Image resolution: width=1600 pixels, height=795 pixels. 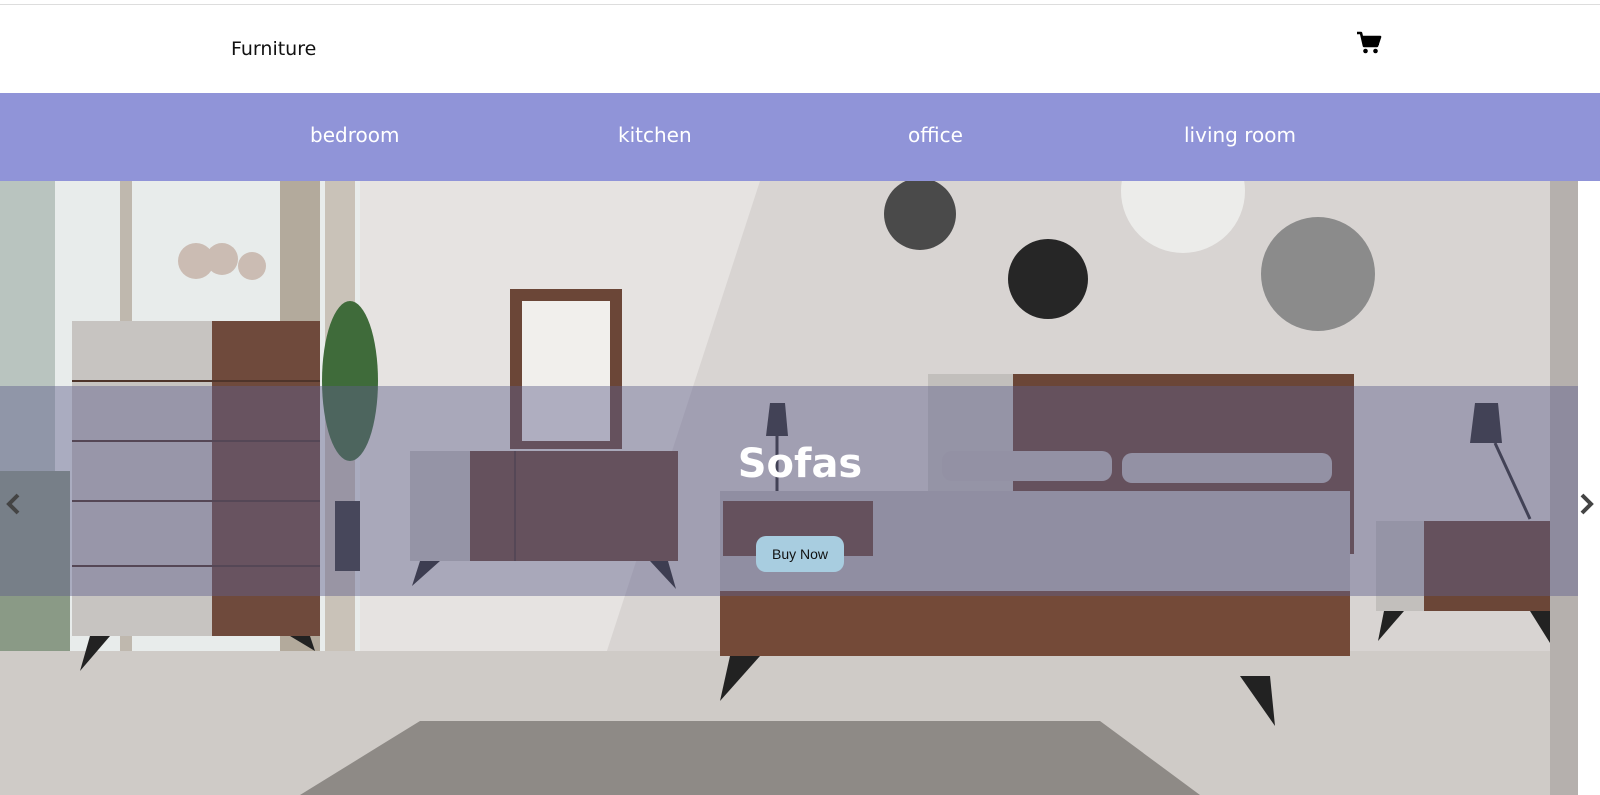 What do you see at coordinates (1587, 504) in the screenshot?
I see `chevron-right-icon` at bounding box center [1587, 504].